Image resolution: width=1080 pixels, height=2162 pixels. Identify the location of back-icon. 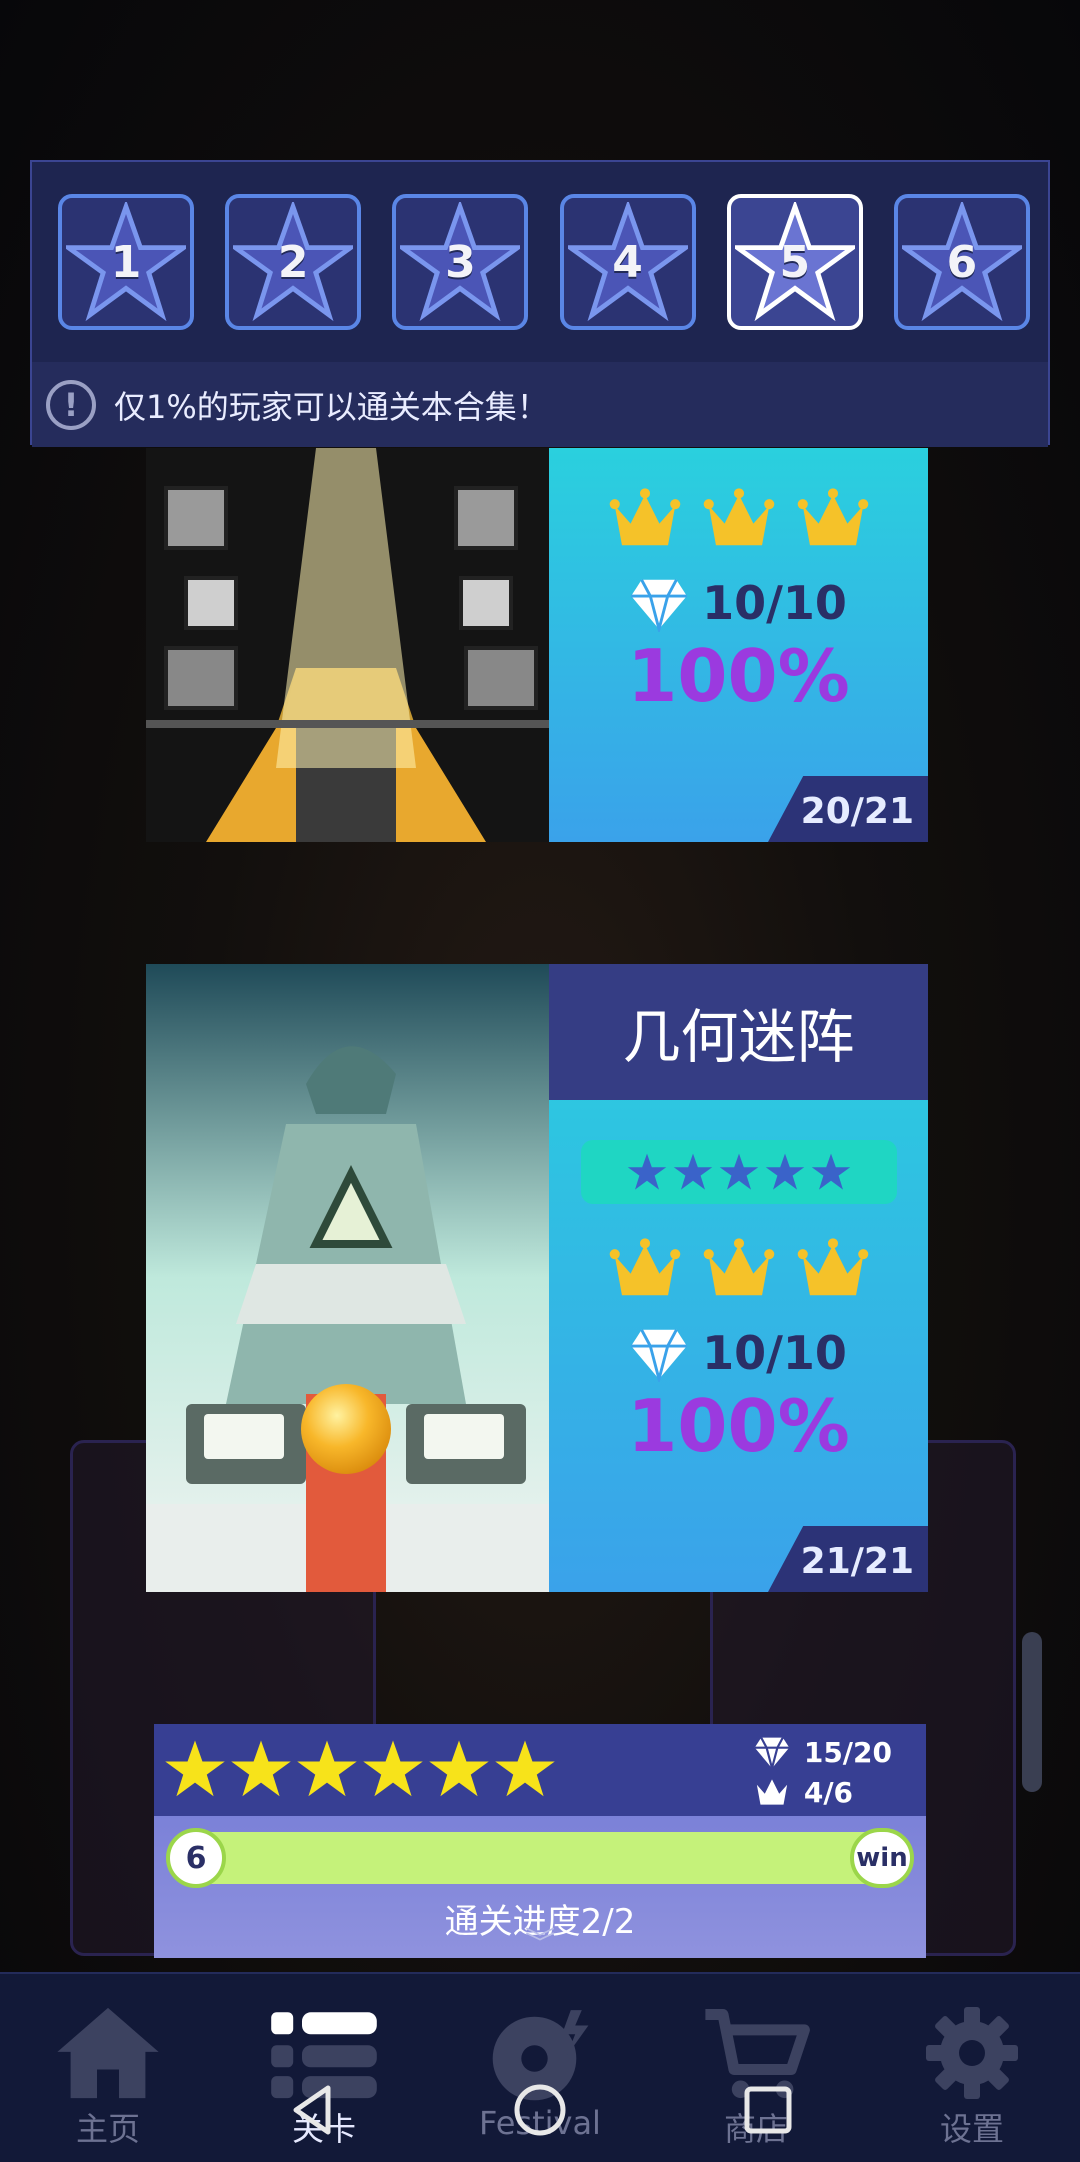
(314, 2110).